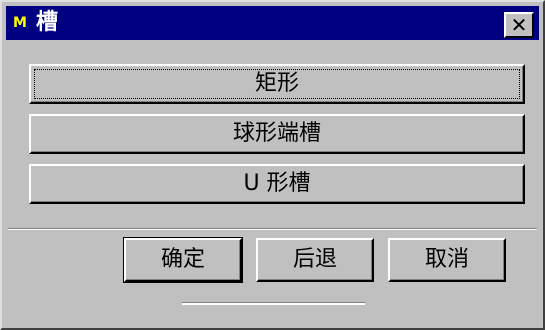  I want to click on window-title: 槽, so click(47, 22).